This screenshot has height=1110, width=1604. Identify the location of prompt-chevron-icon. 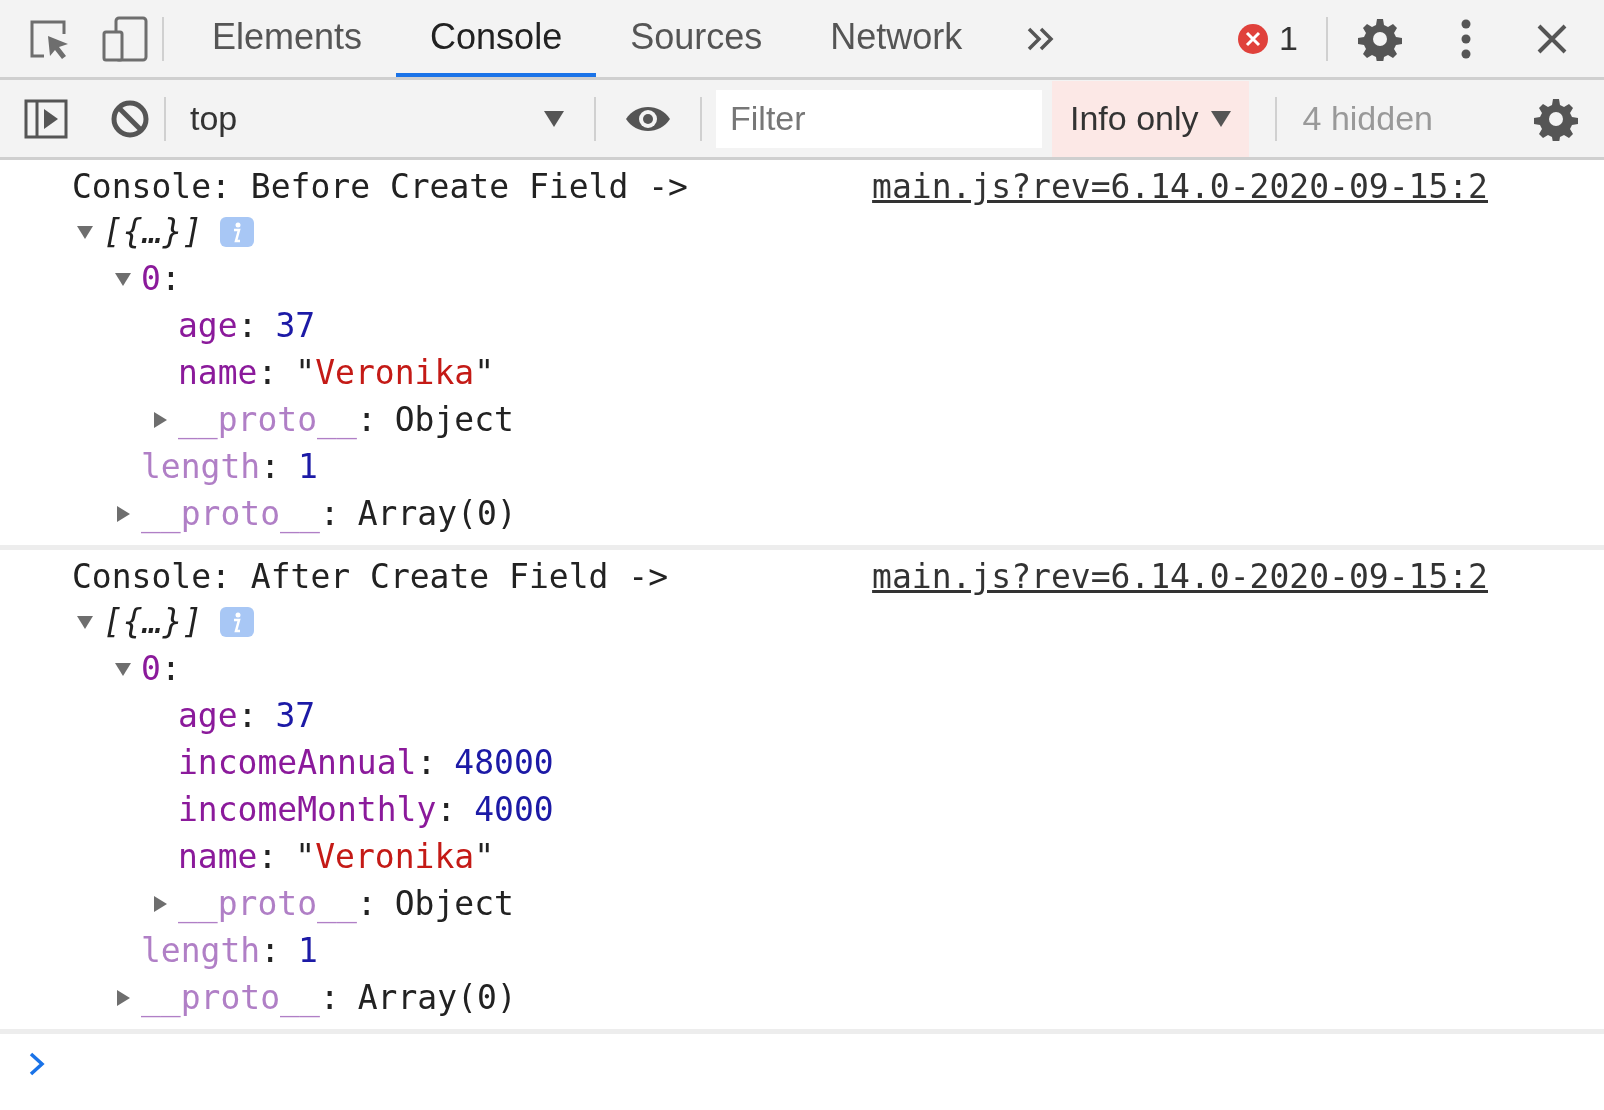
(37, 1064).